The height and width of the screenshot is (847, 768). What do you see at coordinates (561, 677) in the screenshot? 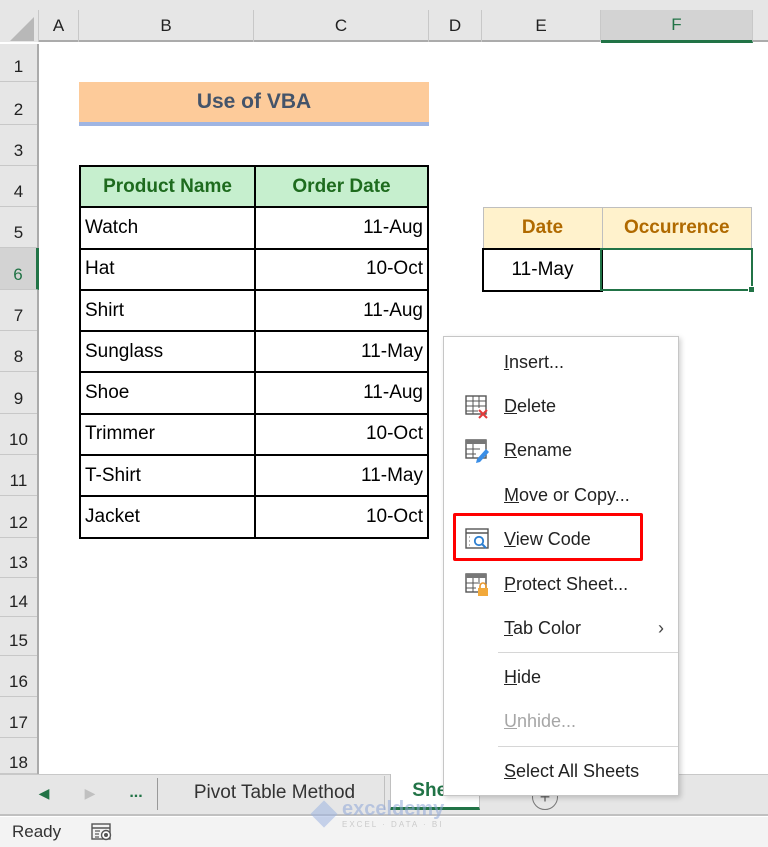
I see `menu-item-hide: Hide` at bounding box center [561, 677].